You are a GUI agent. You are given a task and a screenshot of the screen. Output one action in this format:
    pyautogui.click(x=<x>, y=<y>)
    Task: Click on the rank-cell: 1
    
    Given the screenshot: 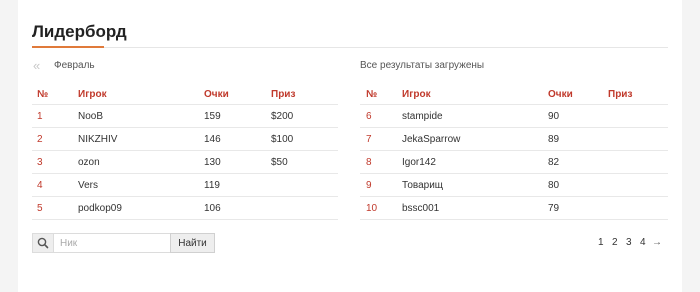 What is the action you would take?
    pyautogui.click(x=40, y=116)
    